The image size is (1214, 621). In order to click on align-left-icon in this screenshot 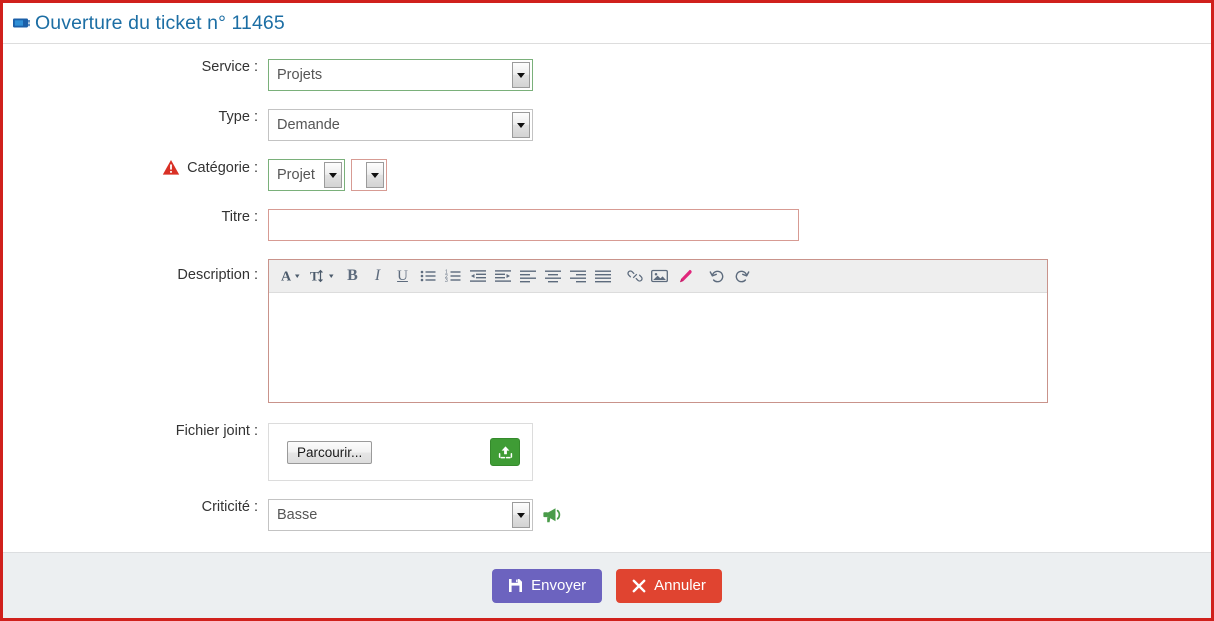, I will do `click(527, 276)`.